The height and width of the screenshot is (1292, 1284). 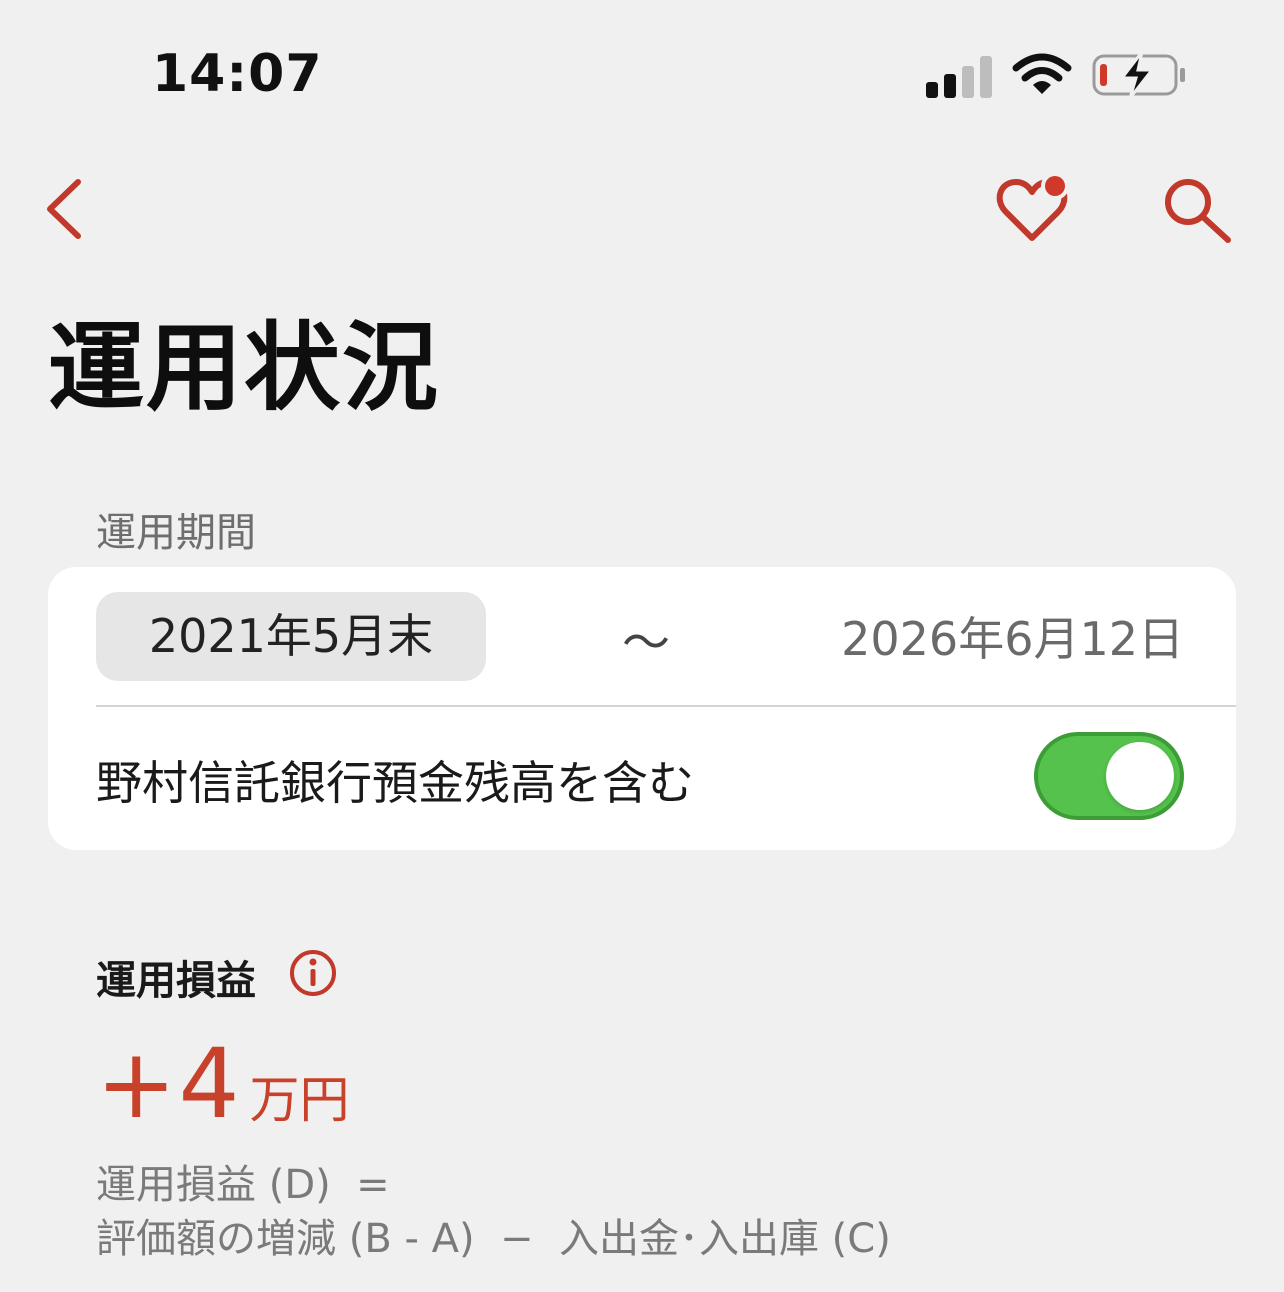 I want to click on pl-unit: 万円, so click(x=299, y=1100).